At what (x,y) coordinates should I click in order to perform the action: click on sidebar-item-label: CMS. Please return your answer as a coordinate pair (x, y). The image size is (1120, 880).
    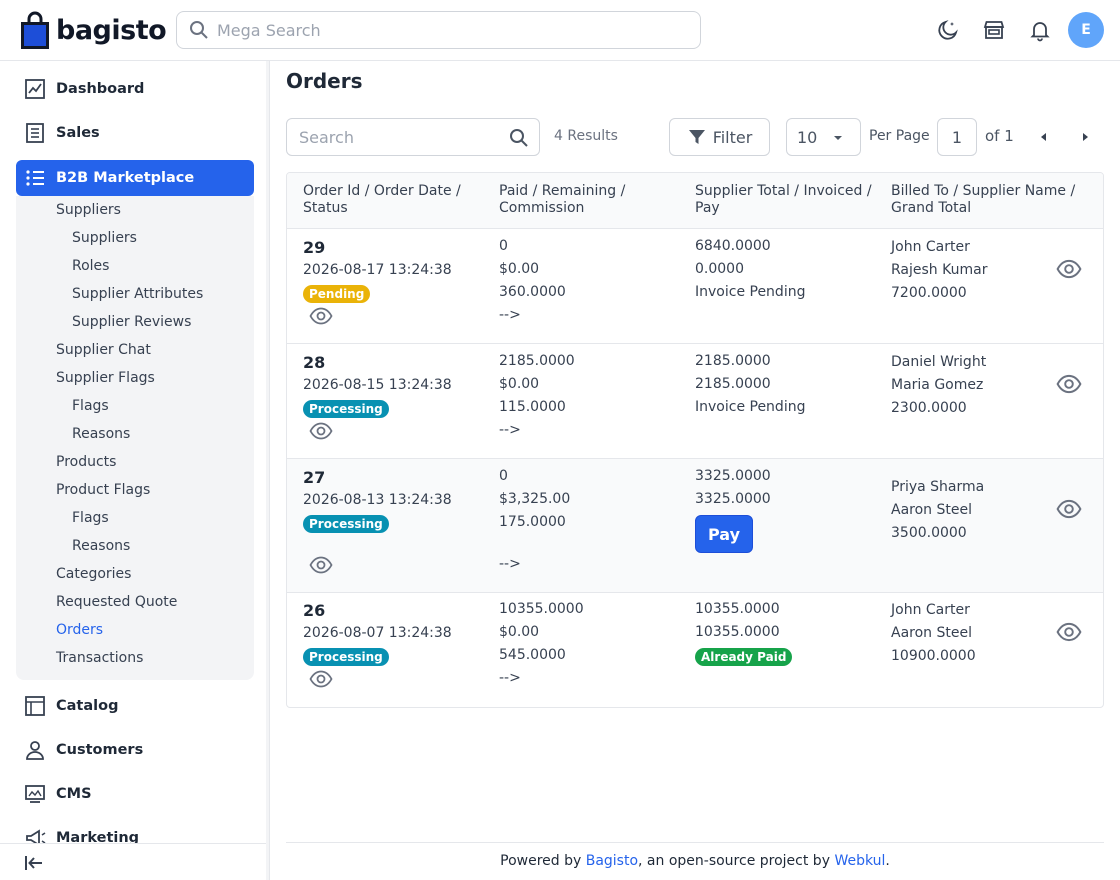
    Looking at the image, I should click on (74, 794).